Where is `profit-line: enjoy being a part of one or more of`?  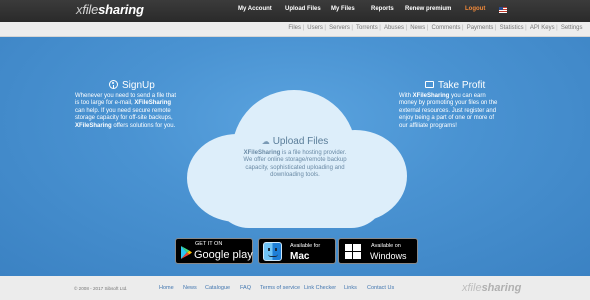
profit-line: enjoy being a part of one or more of is located at coordinates (447, 118).